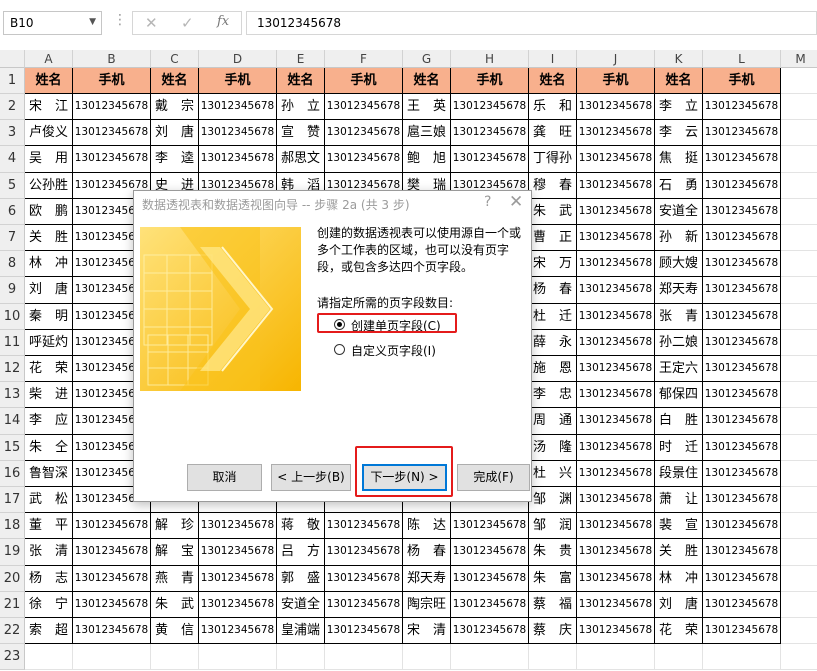 This screenshot has width=817, height=671. What do you see at coordinates (112, 59) in the screenshot?
I see `column-header: B` at bounding box center [112, 59].